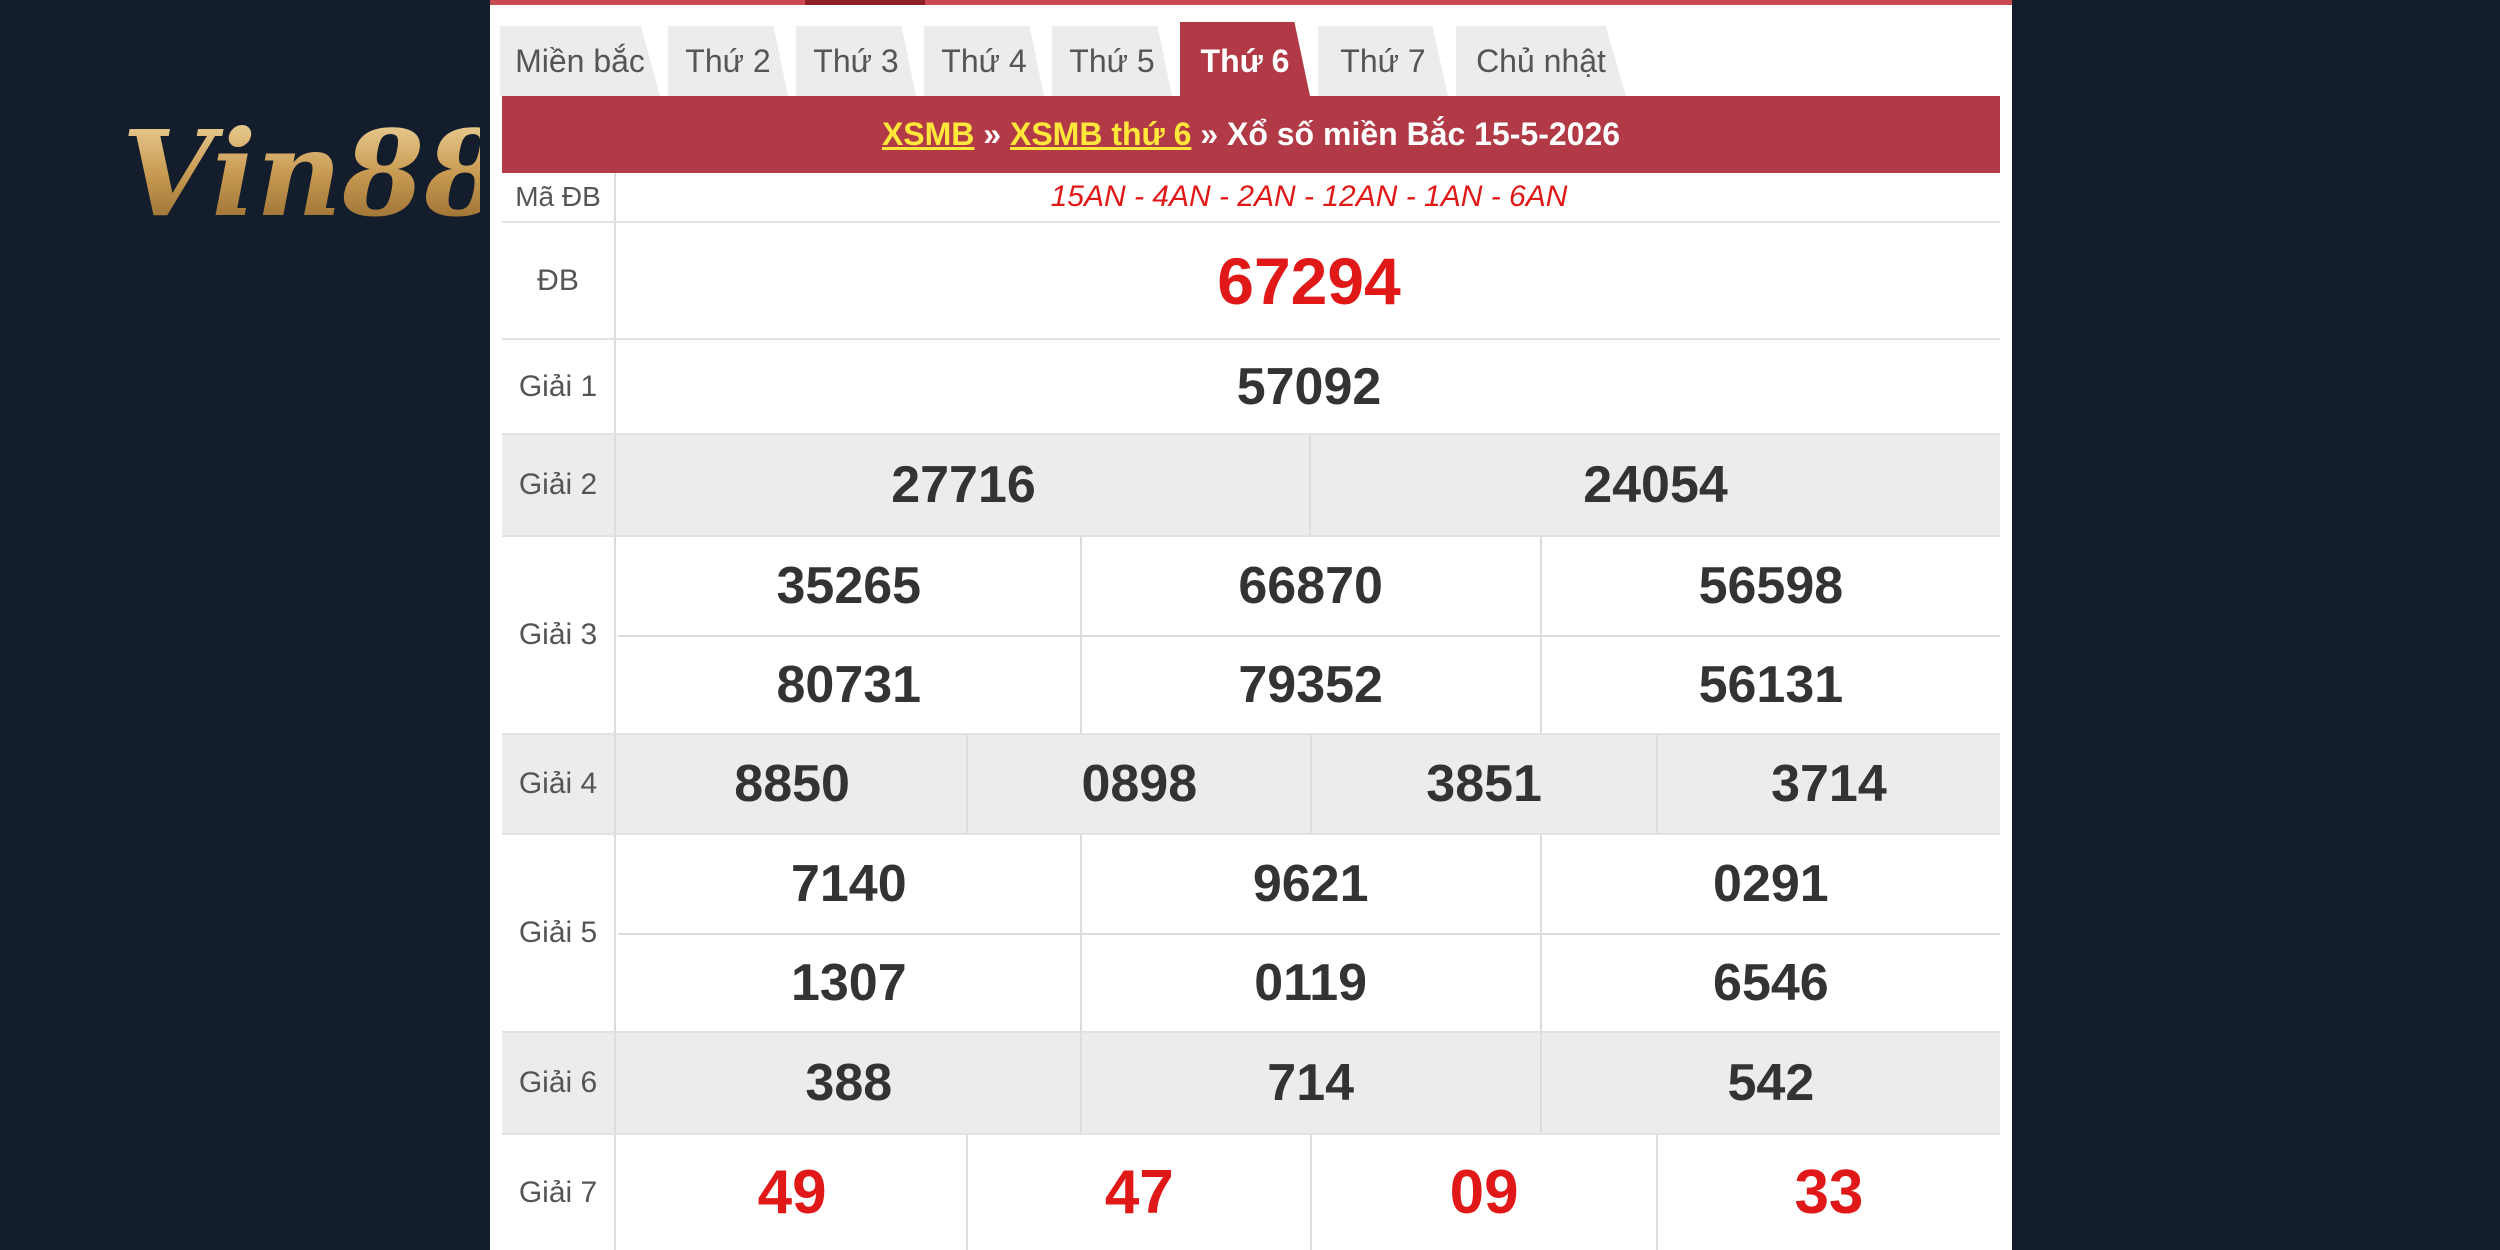 The width and height of the screenshot is (2500, 1250). Describe the element at coordinates (1827, 784) in the screenshot. I see `prize-number: 3714` at that location.